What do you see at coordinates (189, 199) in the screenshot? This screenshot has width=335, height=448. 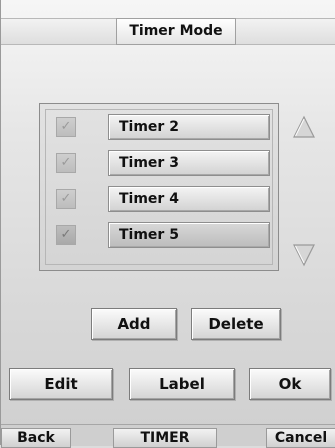 I see `timer-item-button: Timer 4` at bounding box center [189, 199].